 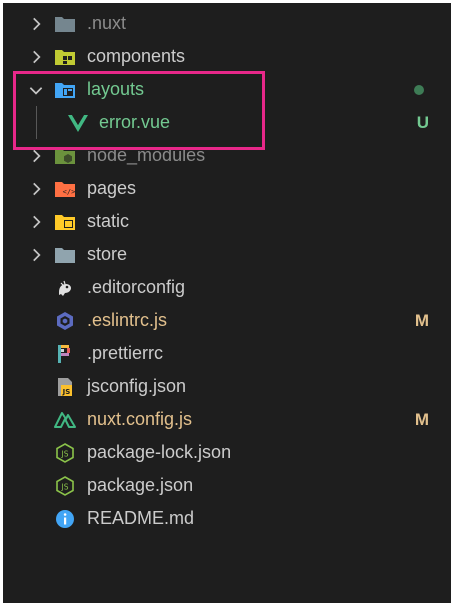 I want to click on tree-item-pages: </> pages, so click(x=227, y=188).